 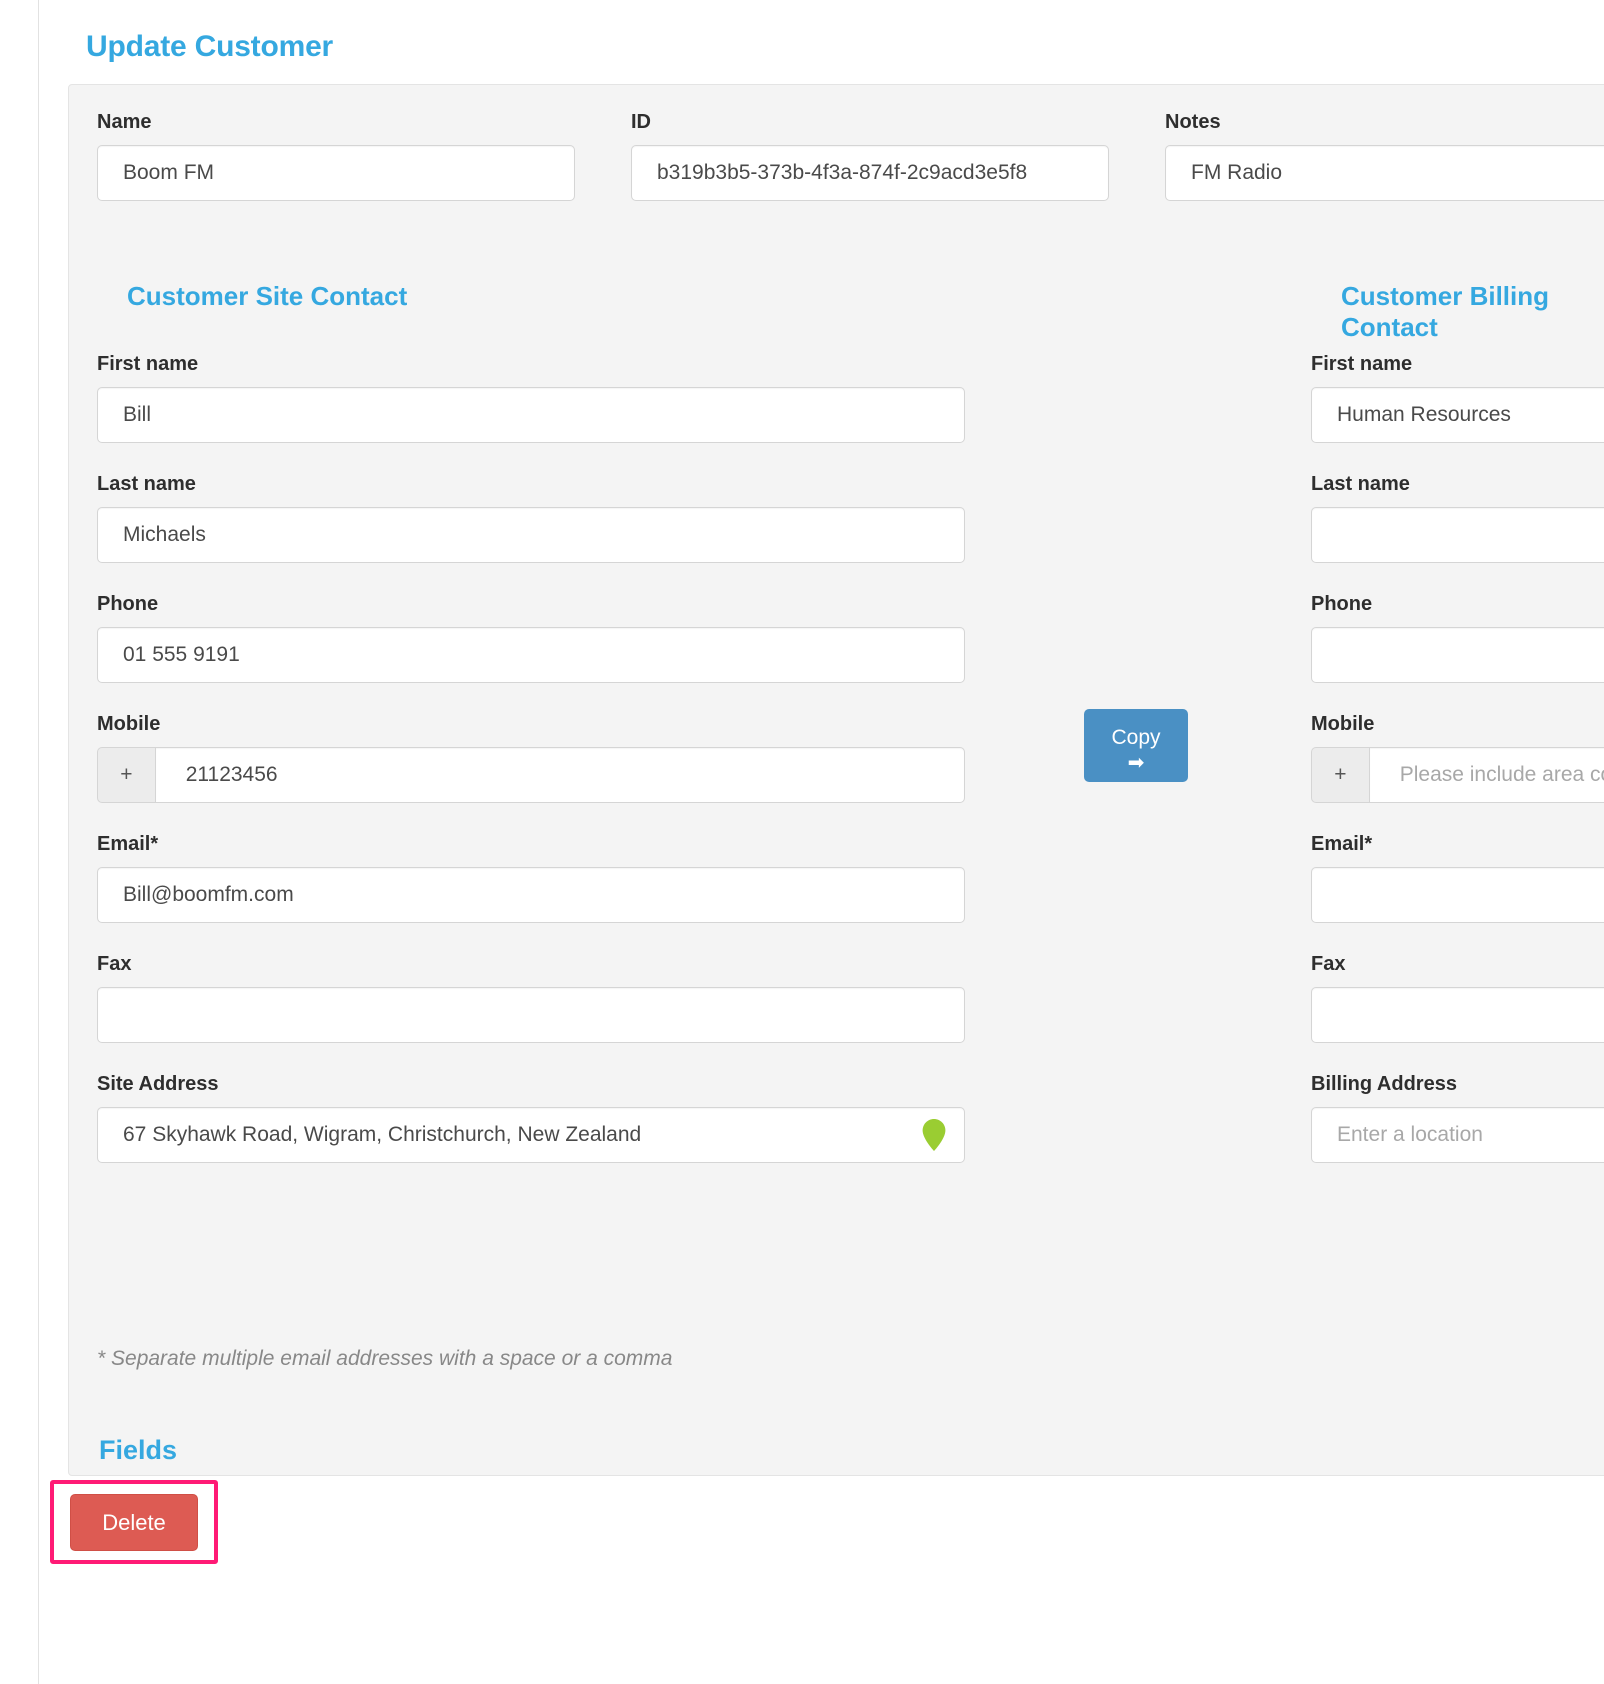 I want to click on page-title: Update Customer, so click(x=210, y=46).